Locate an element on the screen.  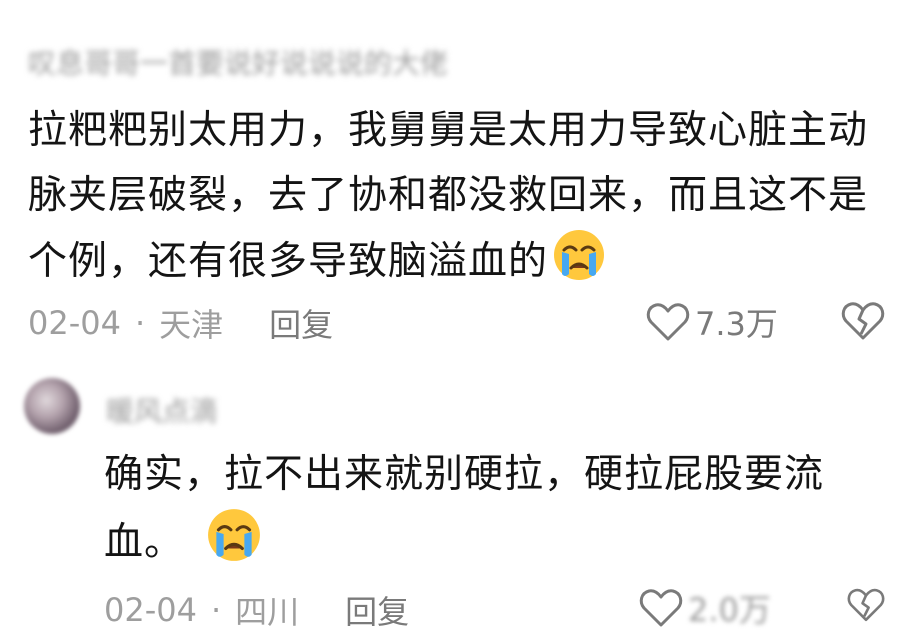
comment-line: 个例，还有很多导致脑溢血的 is located at coordinates (448, 265).